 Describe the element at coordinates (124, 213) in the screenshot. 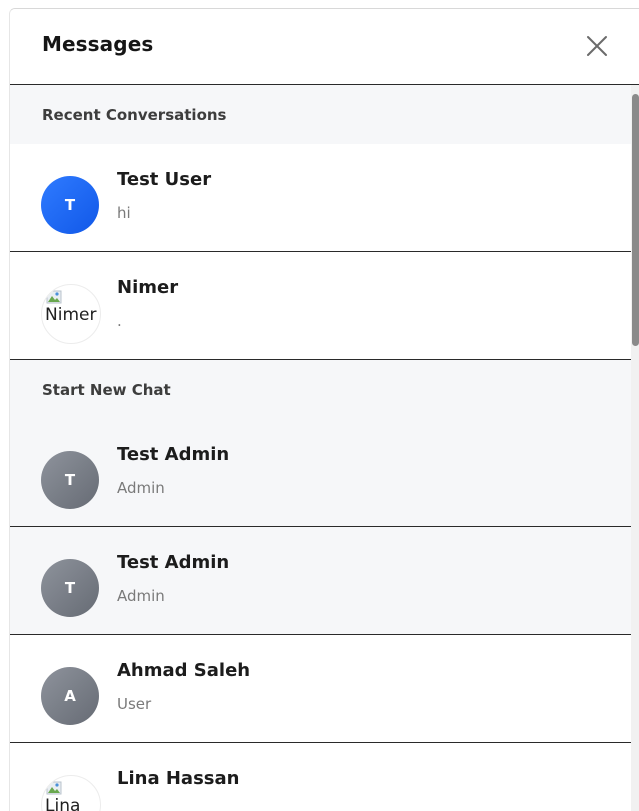

I see `last-message: hi` at that location.